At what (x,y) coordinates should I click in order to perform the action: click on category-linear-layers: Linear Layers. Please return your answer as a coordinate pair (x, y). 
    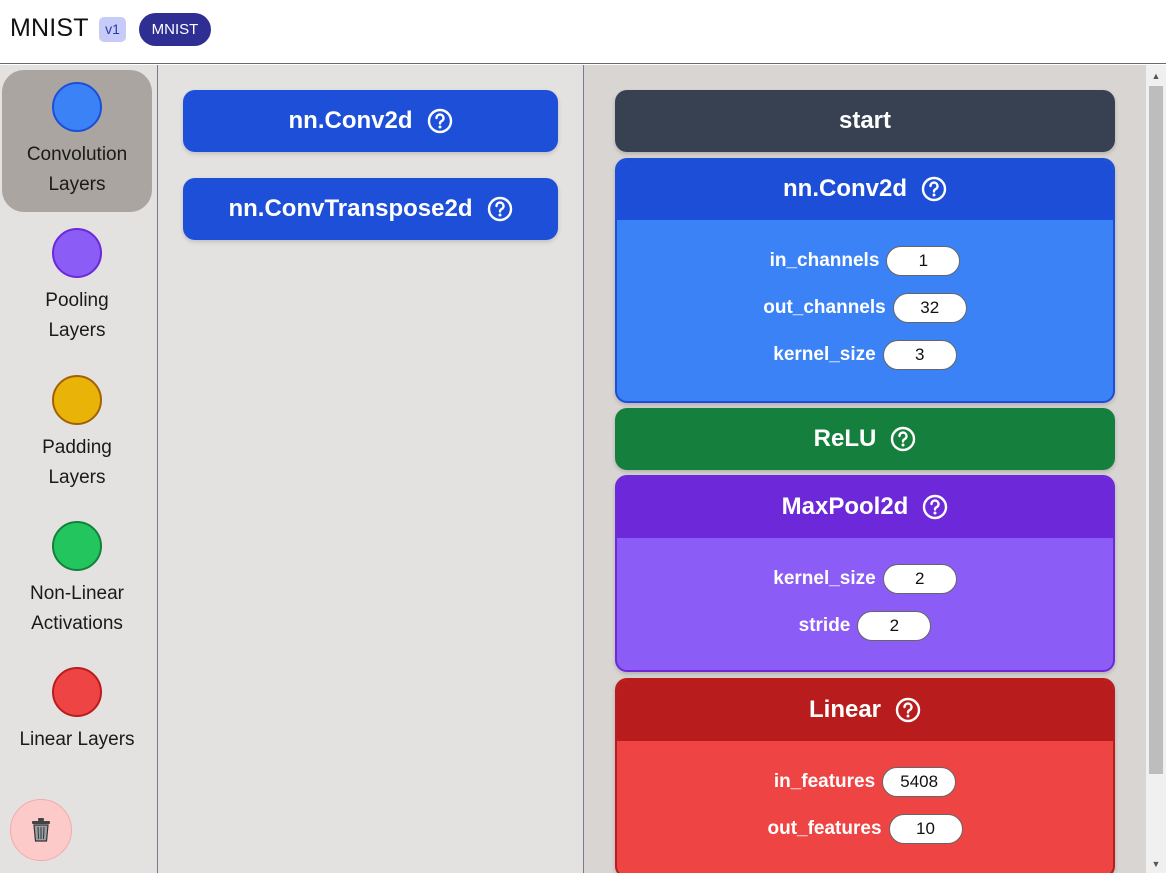
    Looking at the image, I should click on (77, 726).